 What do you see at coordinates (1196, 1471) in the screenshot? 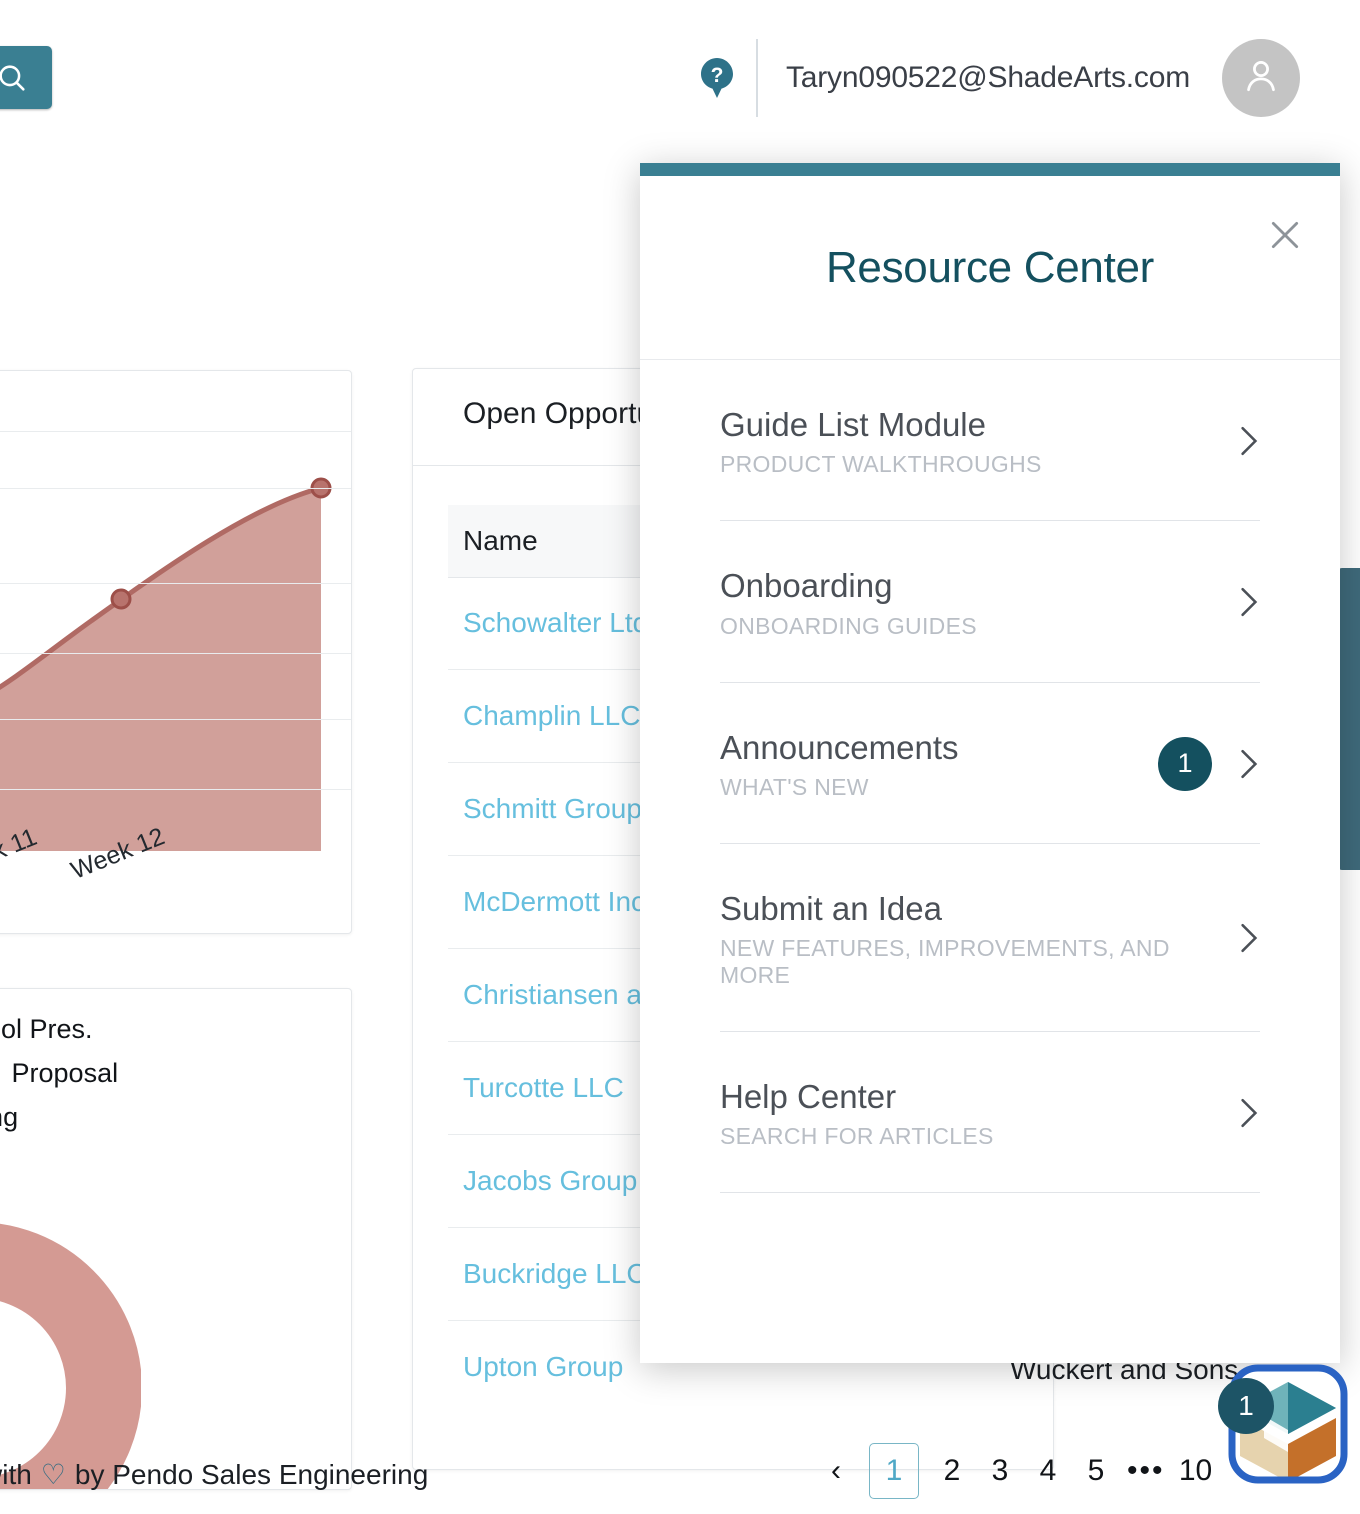
I see `pagination-page-last: 10` at bounding box center [1196, 1471].